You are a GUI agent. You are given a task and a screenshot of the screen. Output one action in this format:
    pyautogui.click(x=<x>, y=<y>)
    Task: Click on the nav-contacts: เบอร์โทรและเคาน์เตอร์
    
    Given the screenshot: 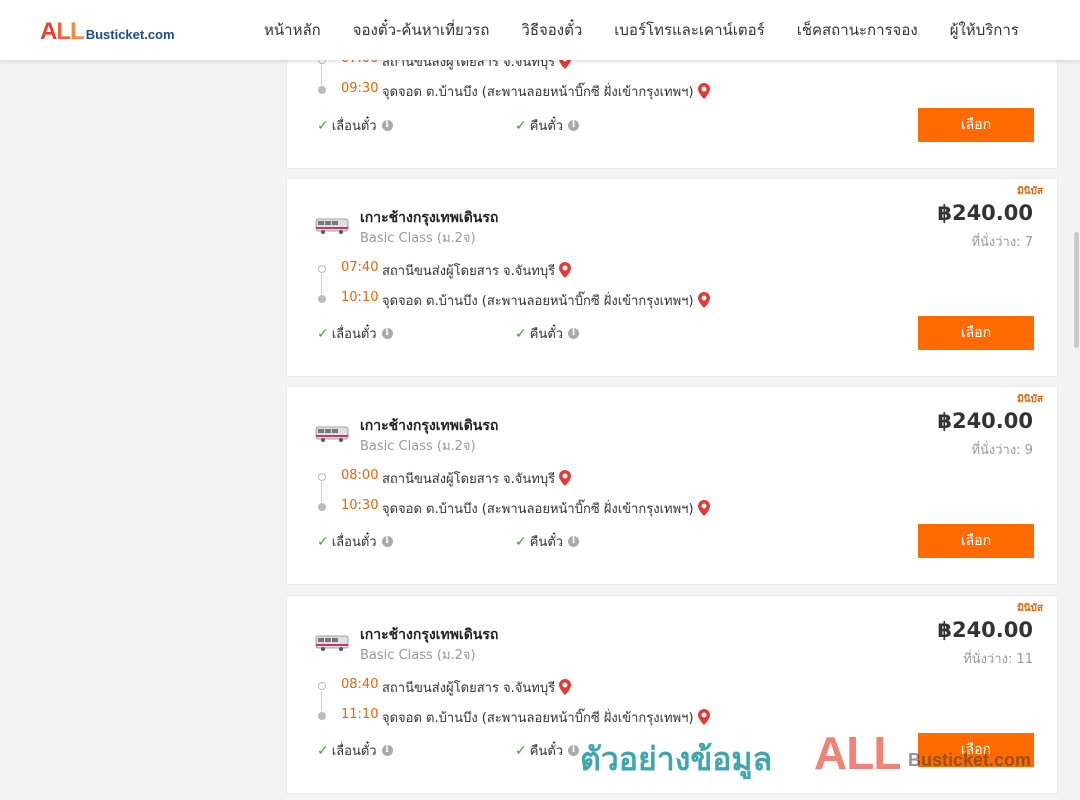 What is the action you would take?
    pyautogui.click(x=689, y=30)
    